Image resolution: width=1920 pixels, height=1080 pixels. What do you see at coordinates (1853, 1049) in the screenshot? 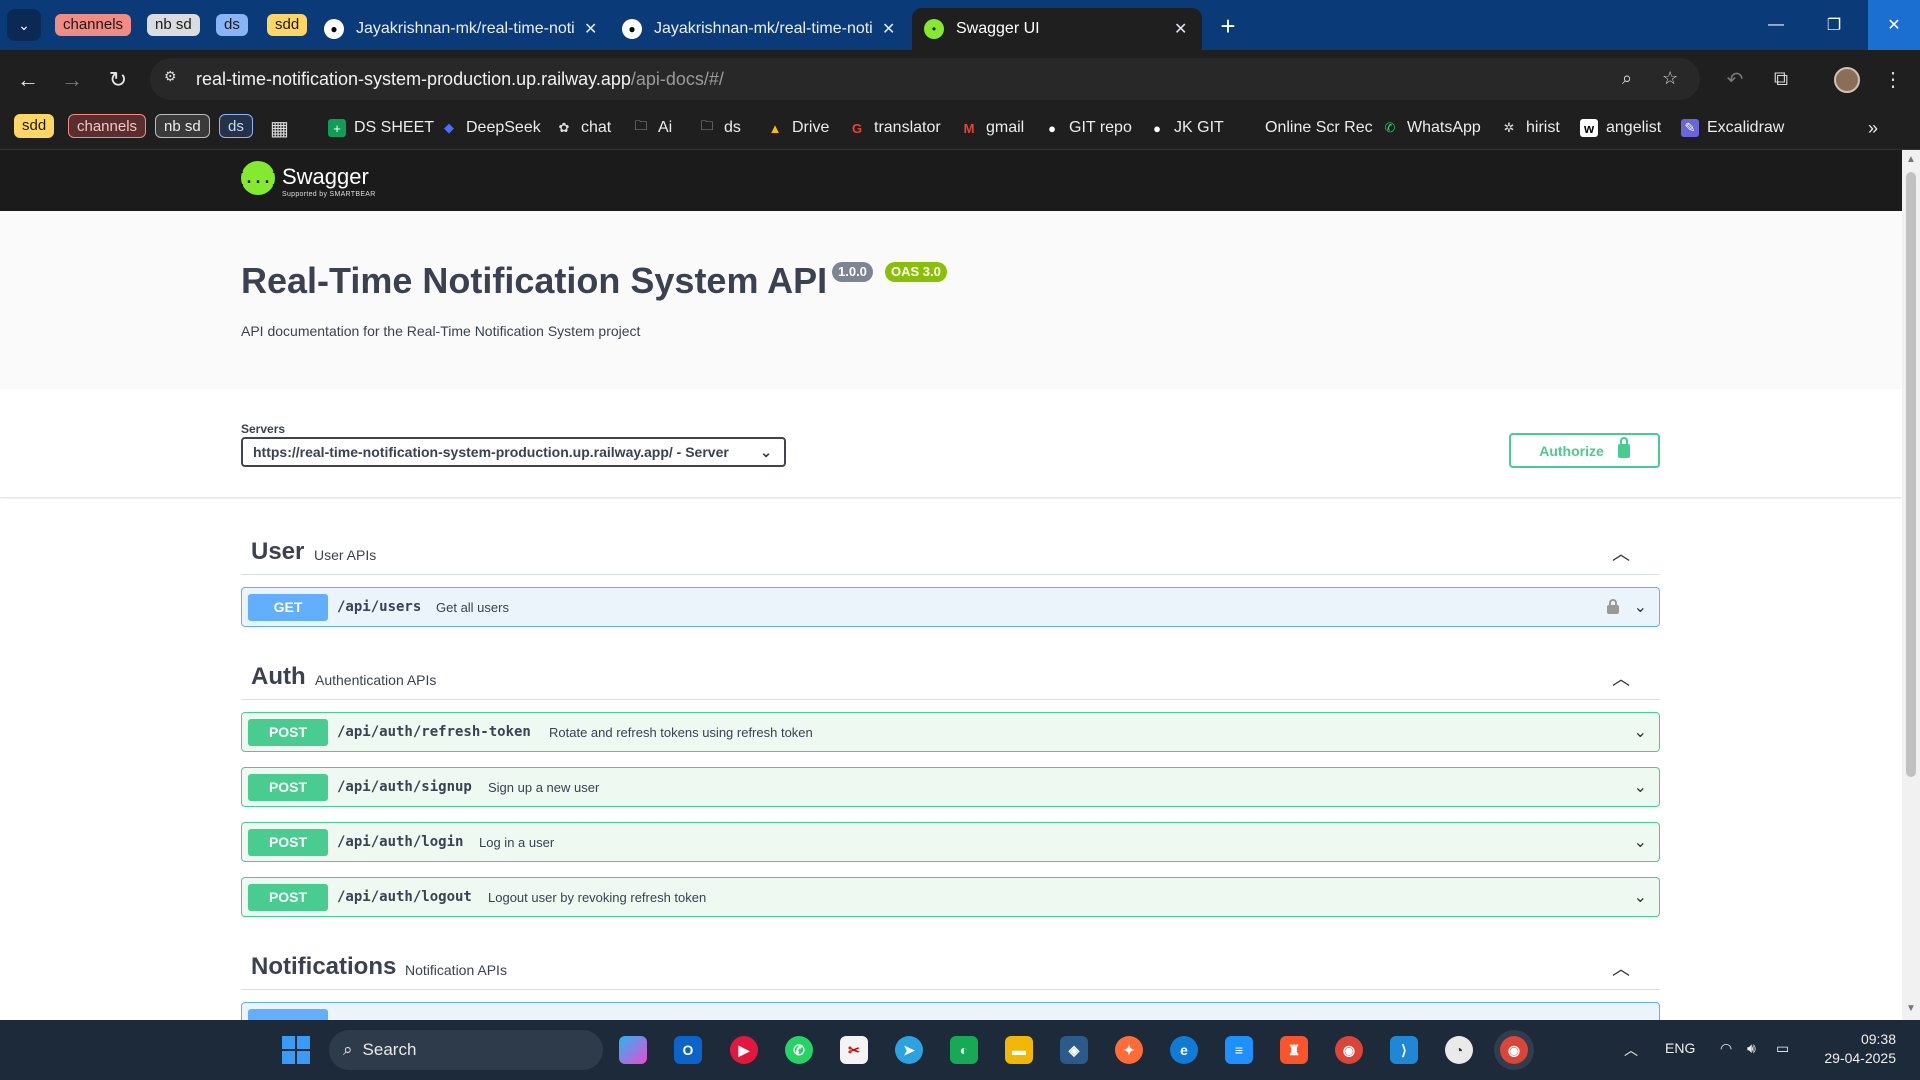
I see `taskbar-clock: 09:38 29-04-2025` at bounding box center [1853, 1049].